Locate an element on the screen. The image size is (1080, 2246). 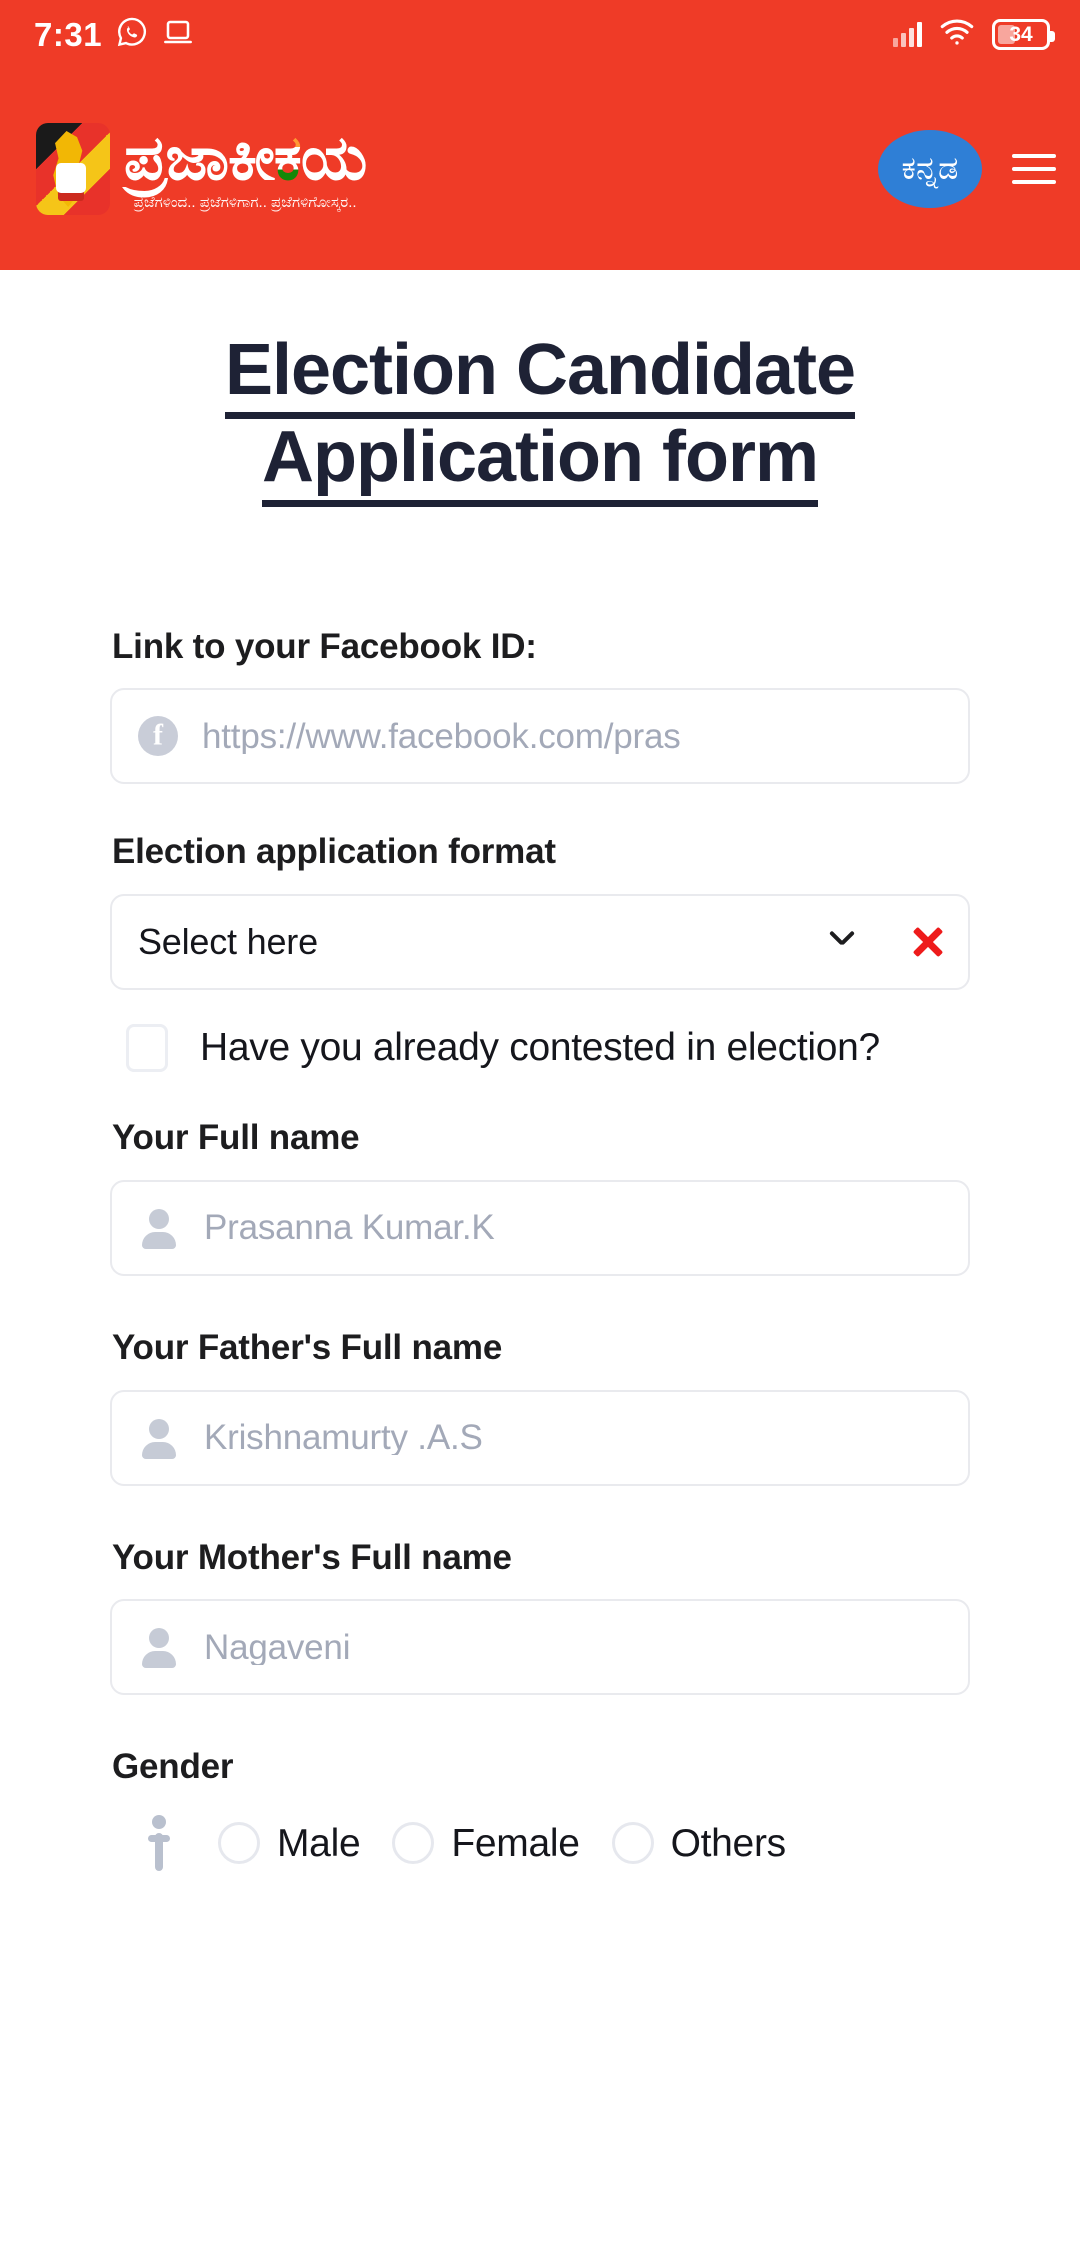
father-name-label: Your Father's Full name is located at coordinates (307, 1347).